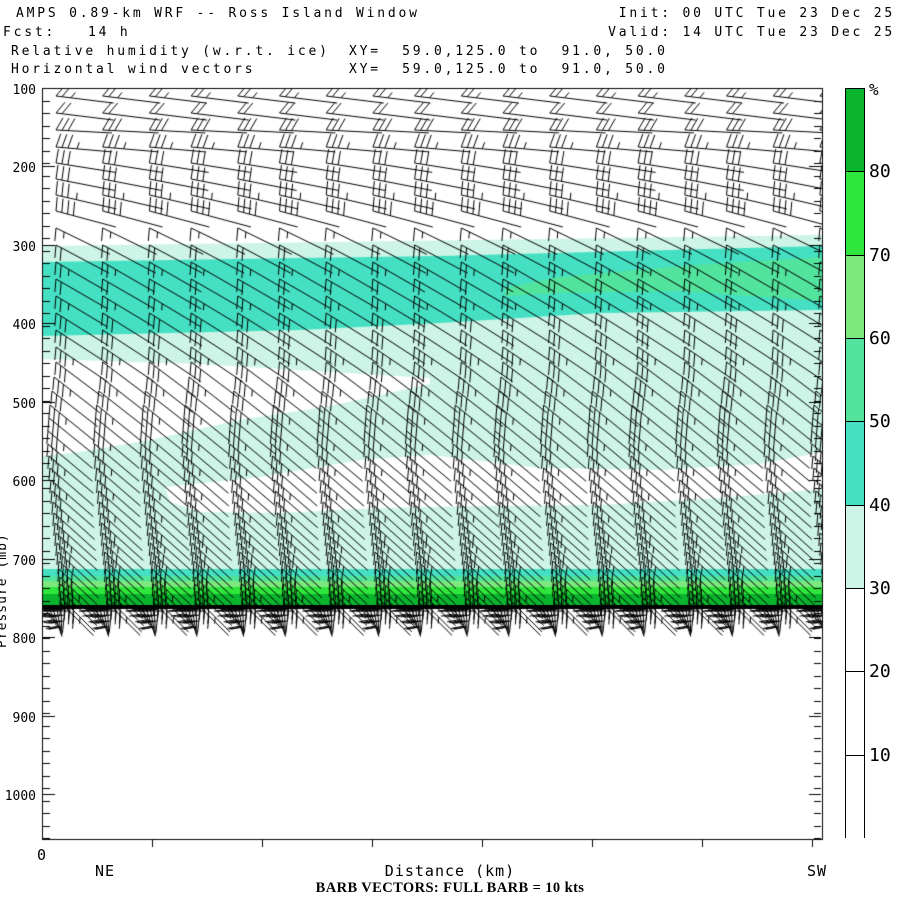  What do you see at coordinates (880, 172) in the screenshot?
I see `colorbar-tick-label: 80` at bounding box center [880, 172].